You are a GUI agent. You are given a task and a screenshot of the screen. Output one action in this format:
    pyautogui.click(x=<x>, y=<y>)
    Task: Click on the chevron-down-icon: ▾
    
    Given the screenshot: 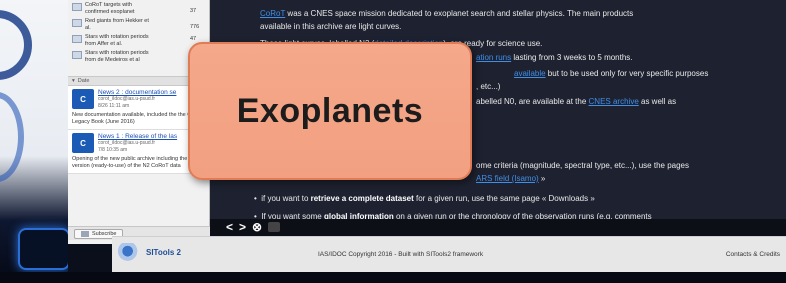 What is the action you would take?
    pyautogui.click(x=73, y=81)
    